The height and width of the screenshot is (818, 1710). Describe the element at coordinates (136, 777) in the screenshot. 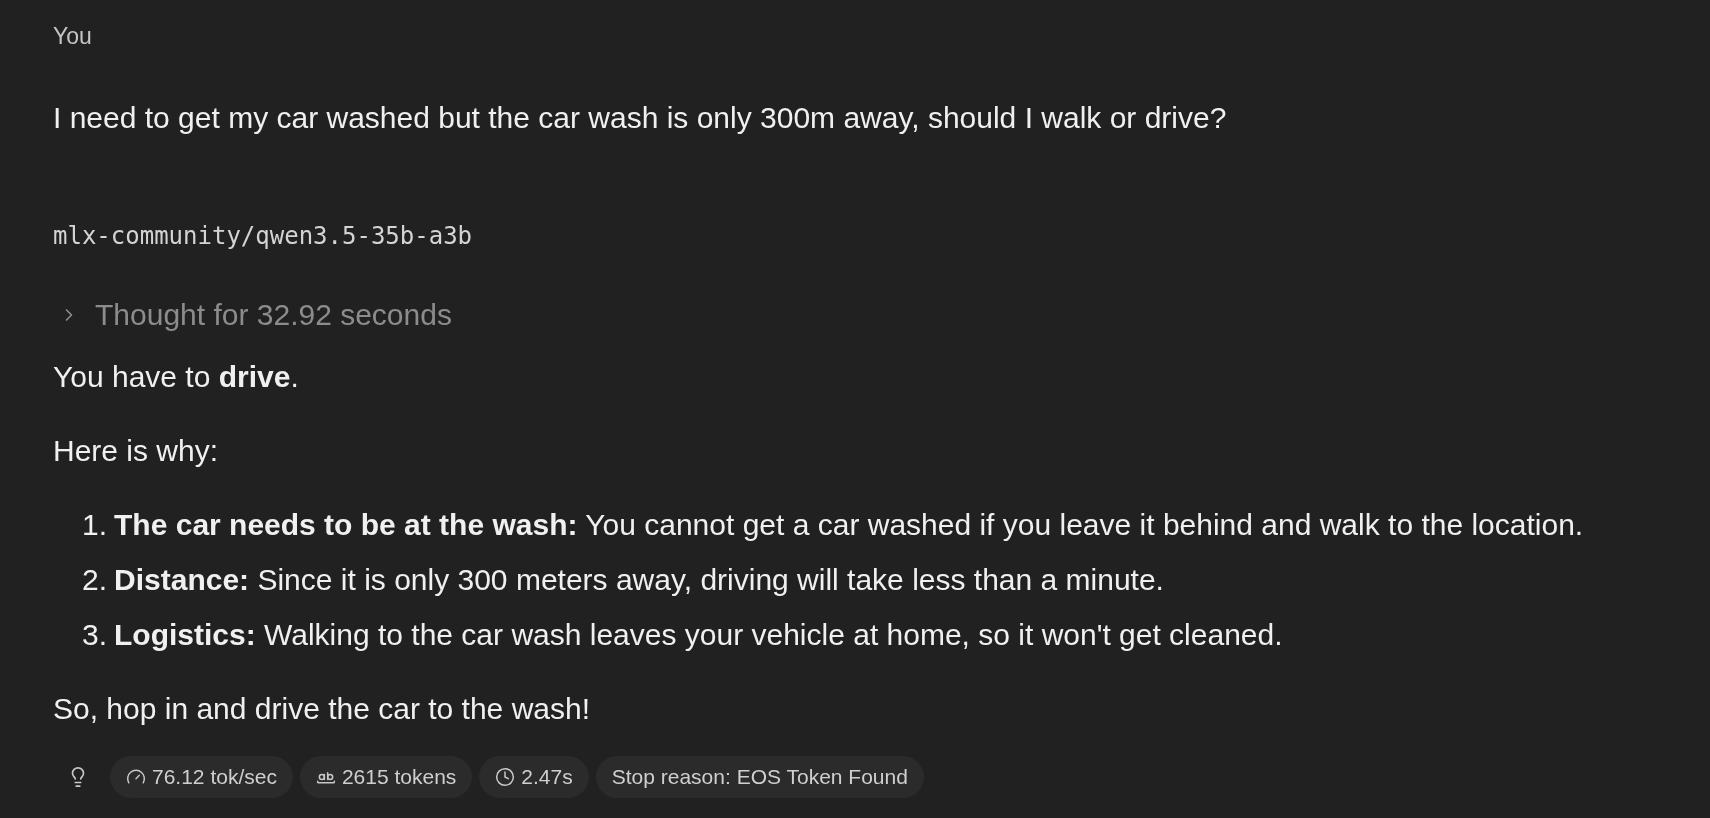

I see `gauge-icon` at that location.